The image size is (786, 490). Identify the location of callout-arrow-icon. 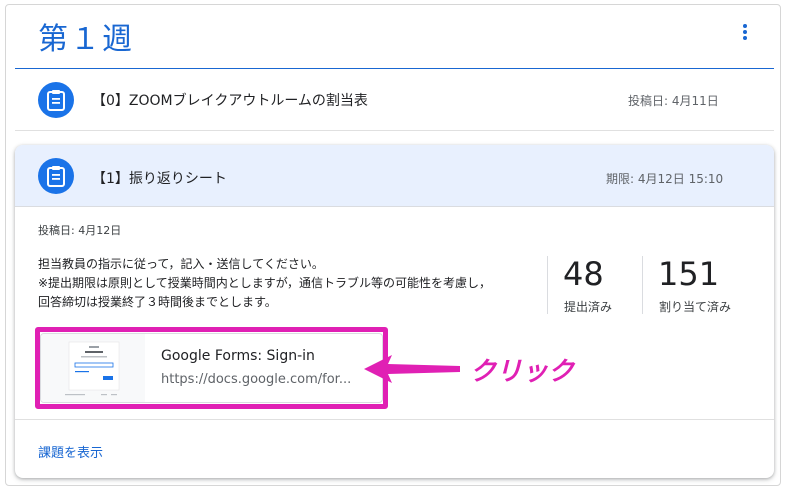
(412, 369).